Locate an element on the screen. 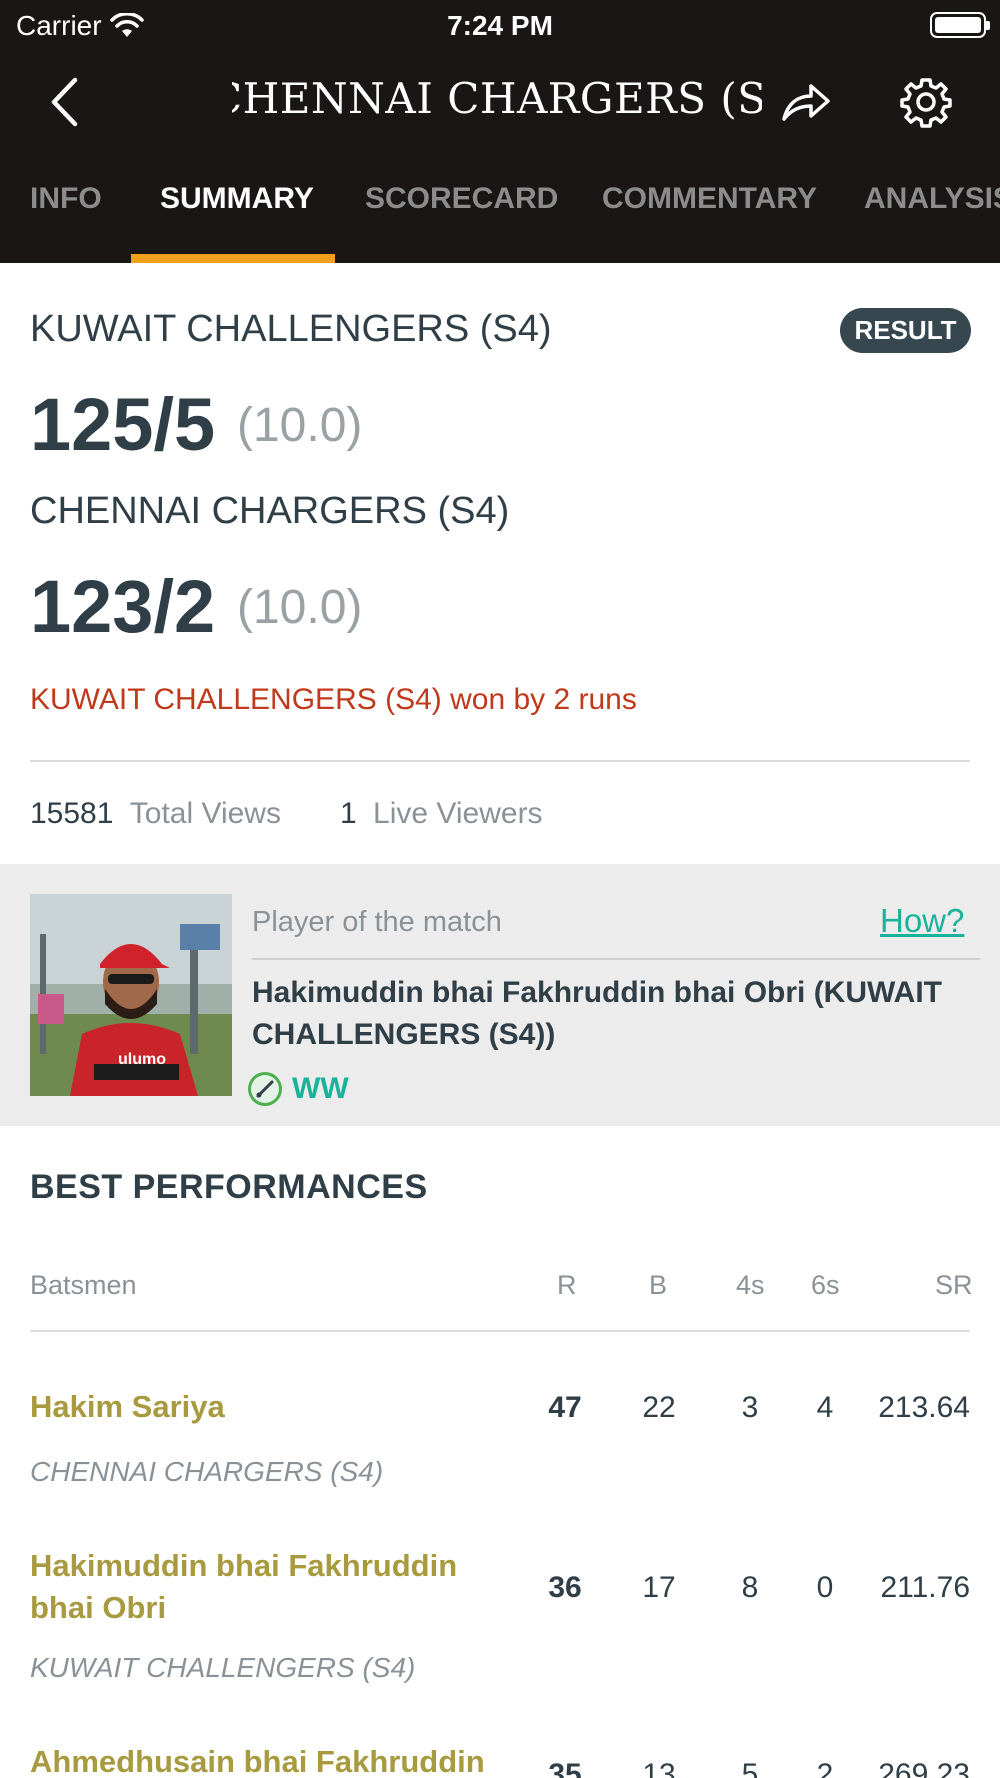 This screenshot has width=1000, height=1778. status-time: 7:24 PM is located at coordinates (500, 25).